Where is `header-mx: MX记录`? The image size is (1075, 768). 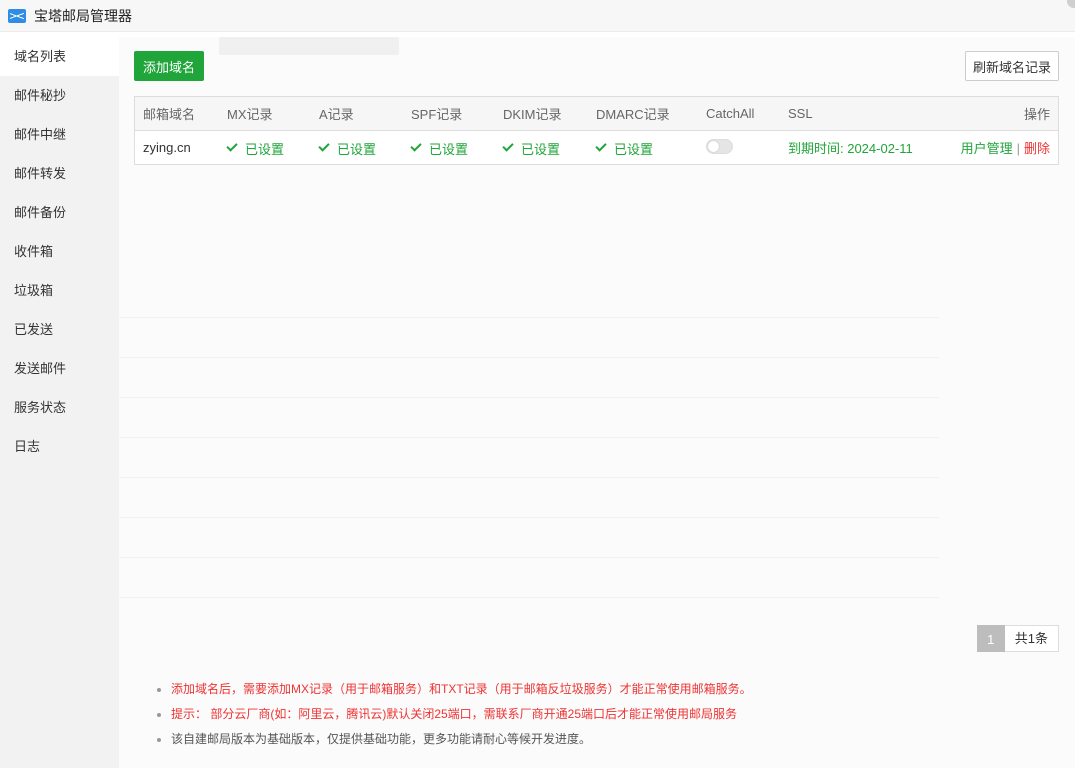
header-mx: MX记录 is located at coordinates (250, 114).